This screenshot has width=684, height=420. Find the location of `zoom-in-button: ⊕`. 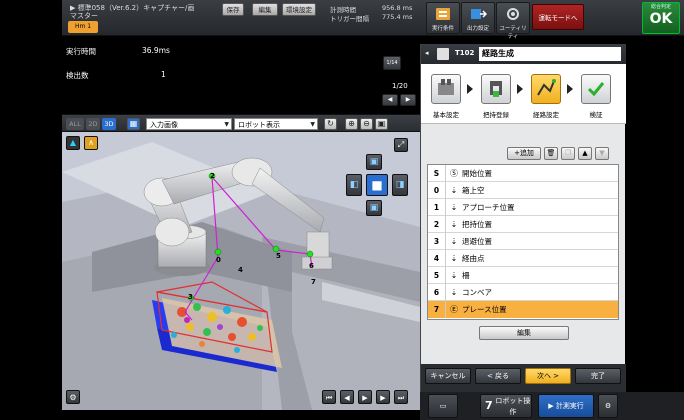

zoom-in-button: ⊕ is located at coordinates (351, 124).